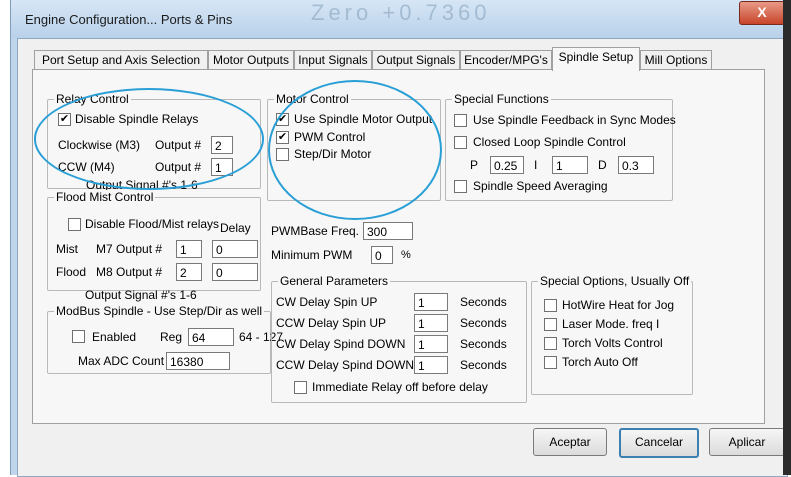  Describe the element at coordinates (333, 60) in the screenshot. I see `tab-input-signals: Input Signals` at that location.